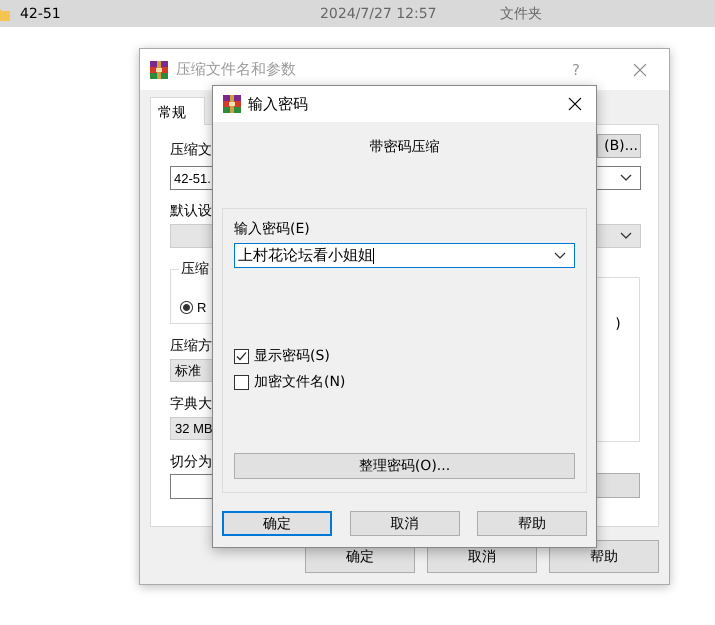 This screenshot has height=625, width=715. I want to click on file-name: 42-51, so click(40, 14).